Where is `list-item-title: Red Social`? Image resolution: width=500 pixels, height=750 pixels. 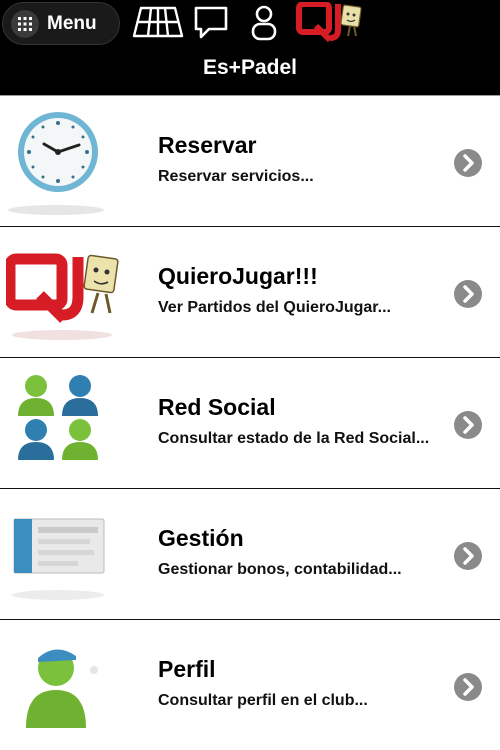 list-item-title: Red Social is located at coordinates (217, 407).